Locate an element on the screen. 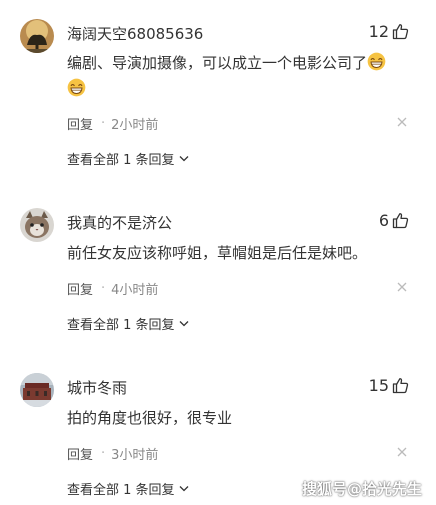 The image size is (436, 505). like-button: 12 is located at coordinates (389, 31).